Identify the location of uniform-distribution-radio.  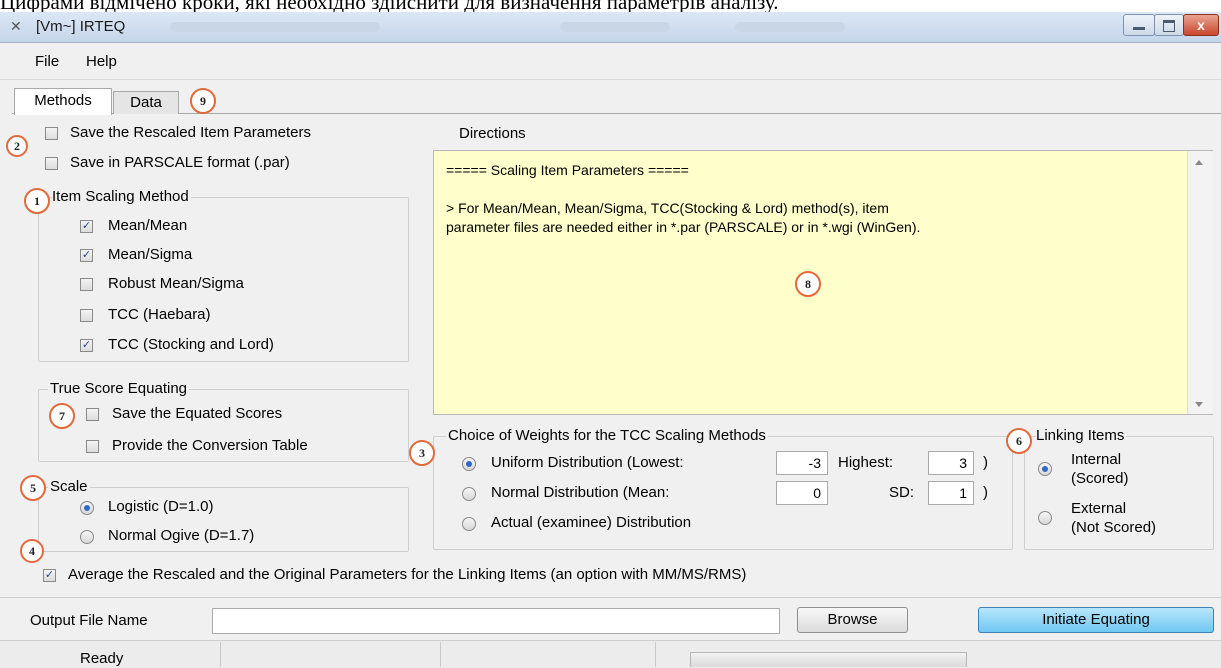
(469, 464).